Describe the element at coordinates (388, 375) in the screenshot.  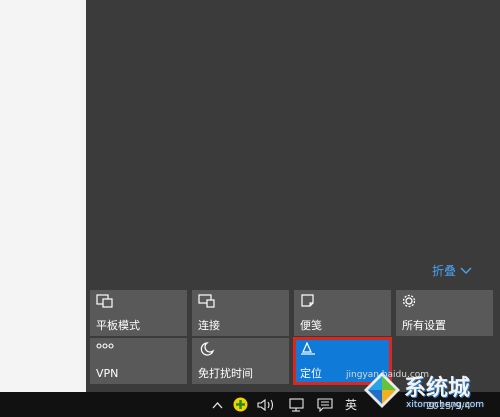
I see `baidu-watermark: jingyan.baidu.com` at that location.